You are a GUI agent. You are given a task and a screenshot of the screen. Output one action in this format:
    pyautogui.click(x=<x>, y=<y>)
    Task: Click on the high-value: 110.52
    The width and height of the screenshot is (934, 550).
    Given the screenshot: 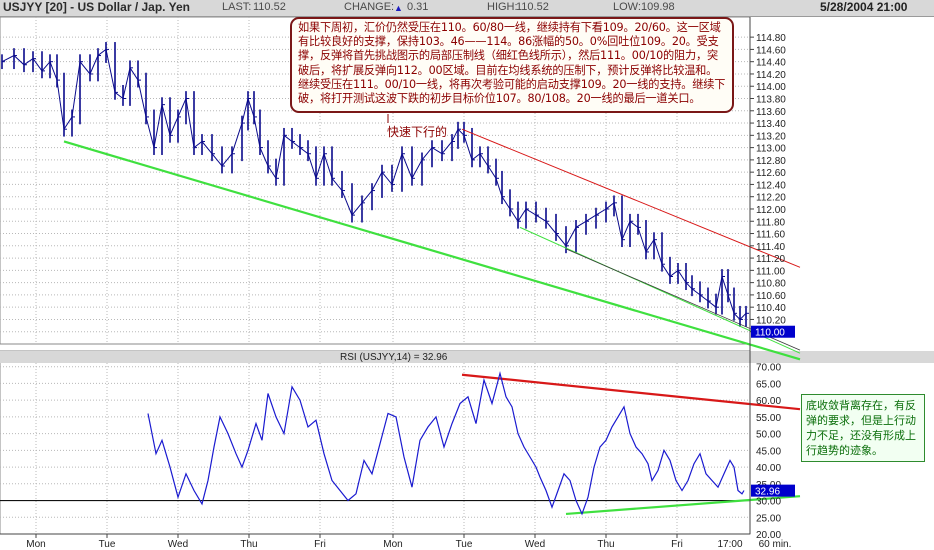 What is the action you would take?
    pyautogui.click(x=532, y=7)
    